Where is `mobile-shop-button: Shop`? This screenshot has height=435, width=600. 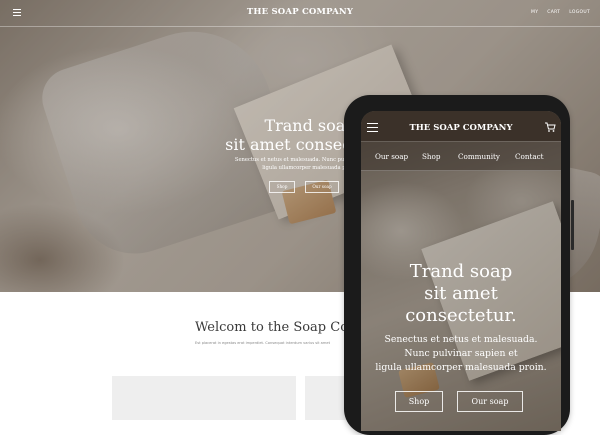 mobile-shop-button: Shop is located at coordinates (419, 401).